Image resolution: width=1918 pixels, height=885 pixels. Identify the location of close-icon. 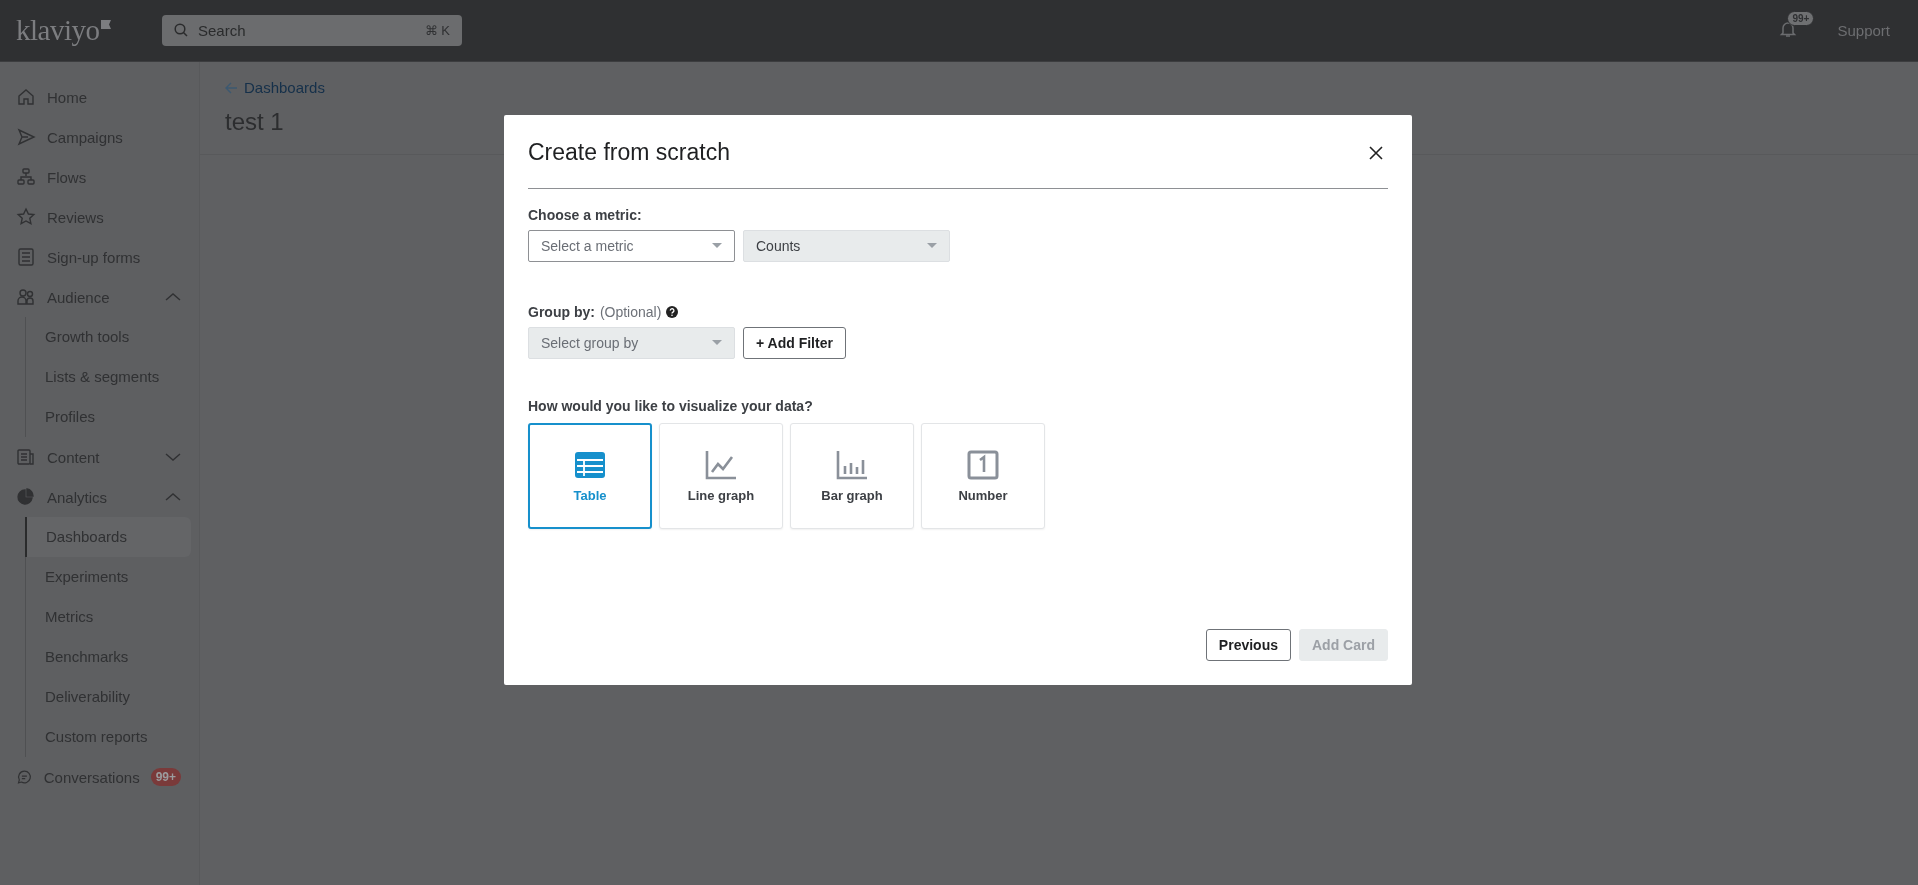
(1376, 152).